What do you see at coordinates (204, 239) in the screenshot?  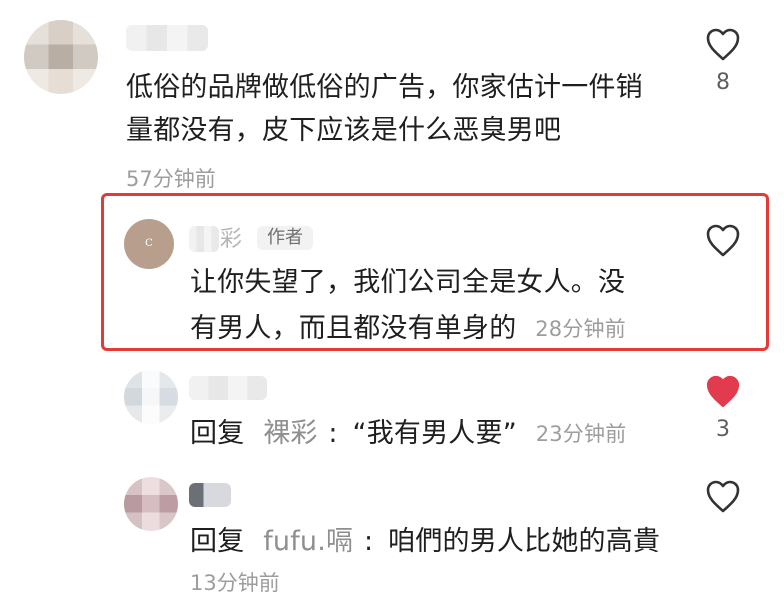 I see `author-username-redacted` at bounding box center [204, 239].